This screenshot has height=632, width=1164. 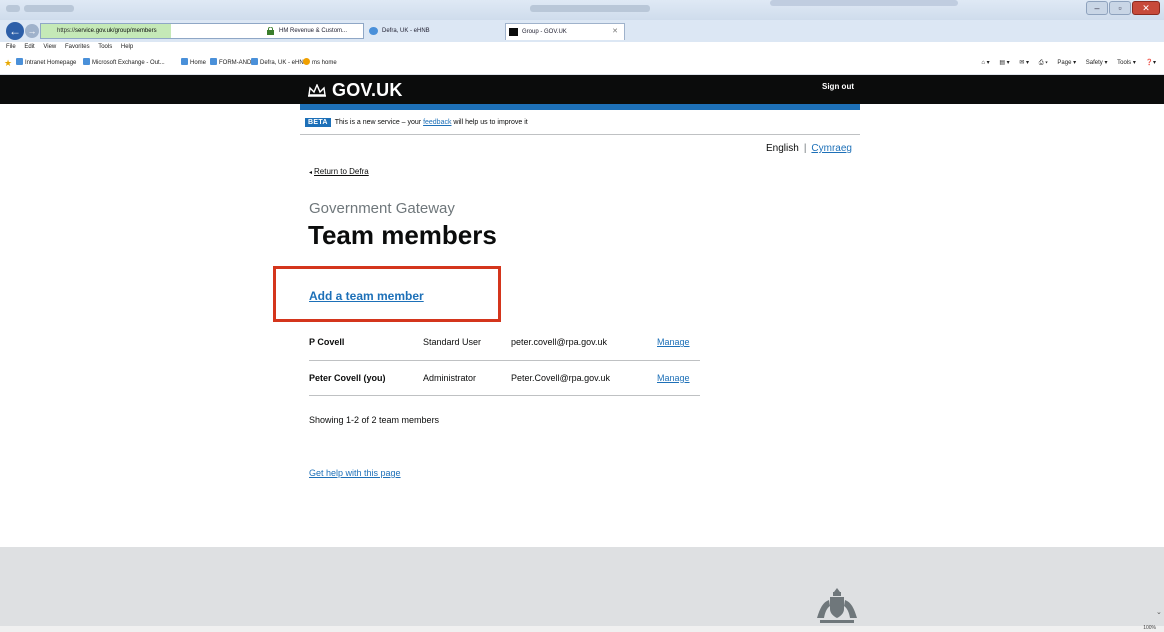 I want to click on lock-icon, so click(x=270, y=31).